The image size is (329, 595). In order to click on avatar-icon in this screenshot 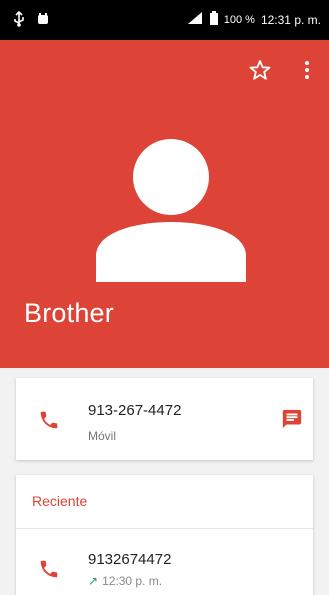, I will do `click(171, 211)`.